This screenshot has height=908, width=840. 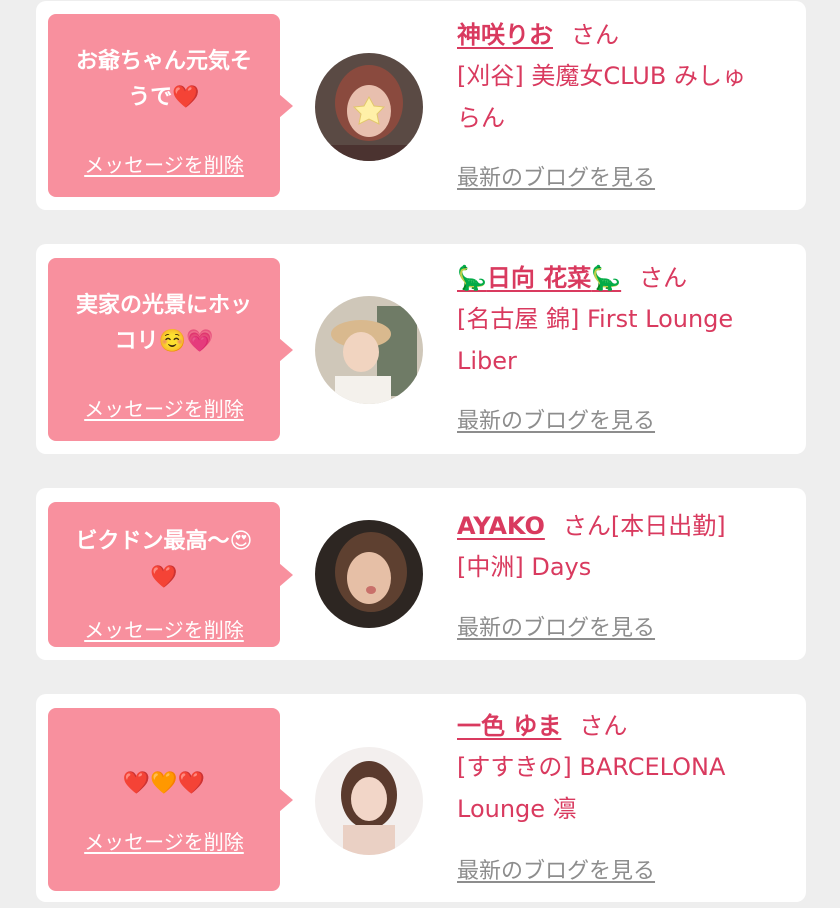 What do you see at coordinates (626, 35) in the screenshot?
I see `name-line: 神咲りお さん` at bounding box center [626, 35].